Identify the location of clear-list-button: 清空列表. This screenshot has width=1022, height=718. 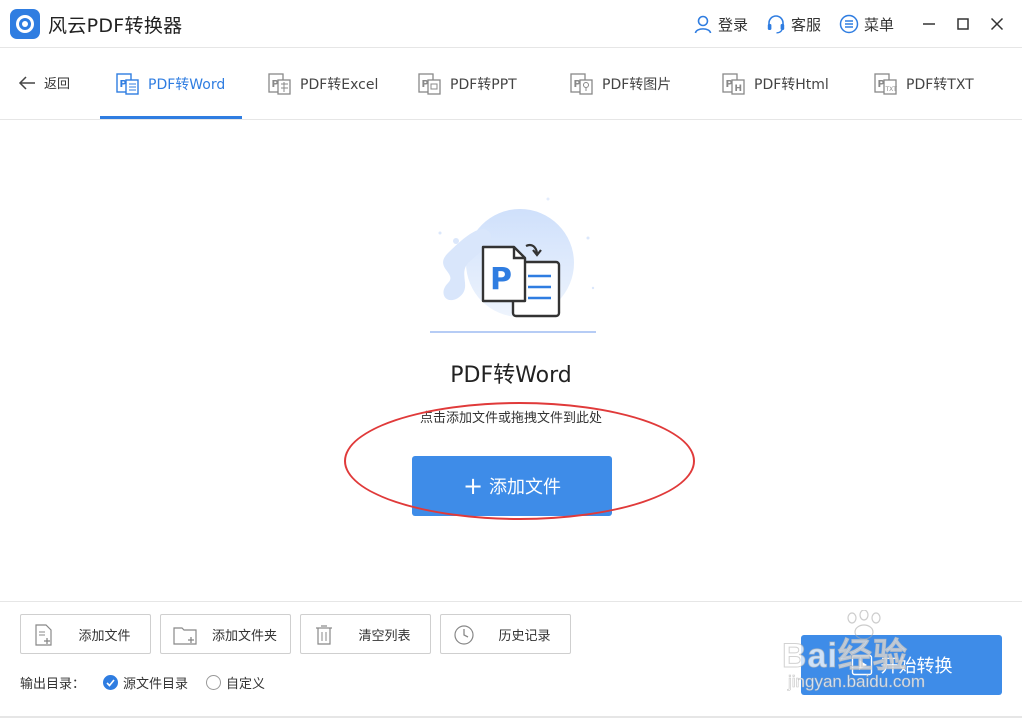
(365, 634).